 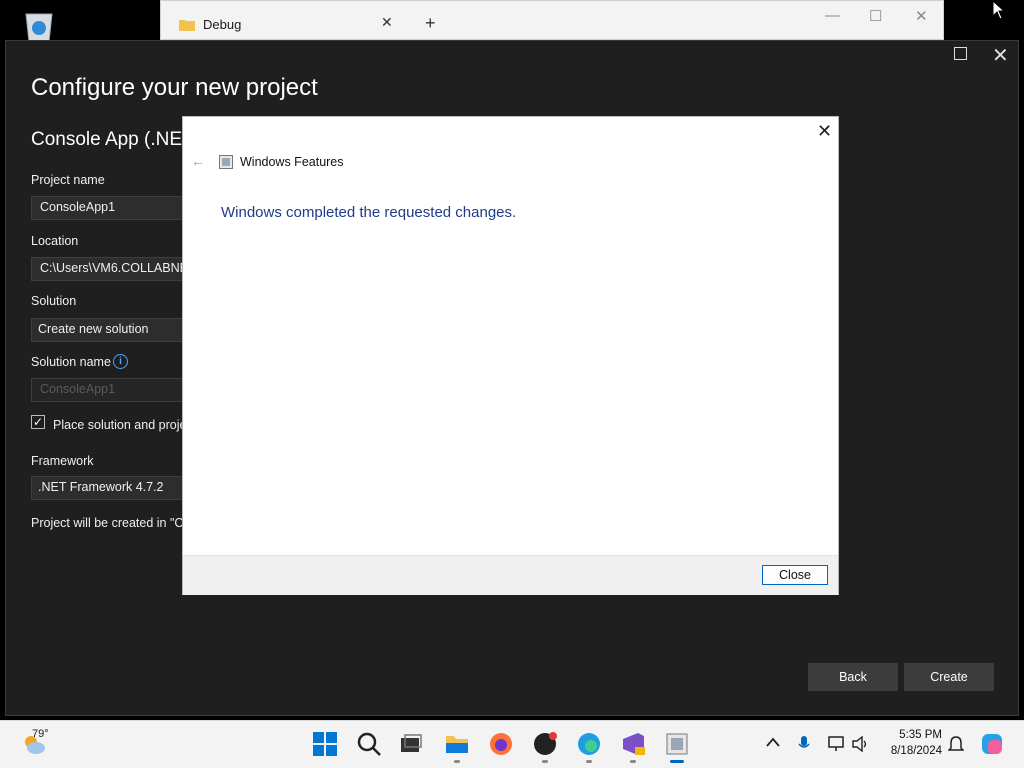 What do you see at coordinates (773, 742) in the screenshot?
I see `chevron-up-icon` at bounding box center [773, 742].